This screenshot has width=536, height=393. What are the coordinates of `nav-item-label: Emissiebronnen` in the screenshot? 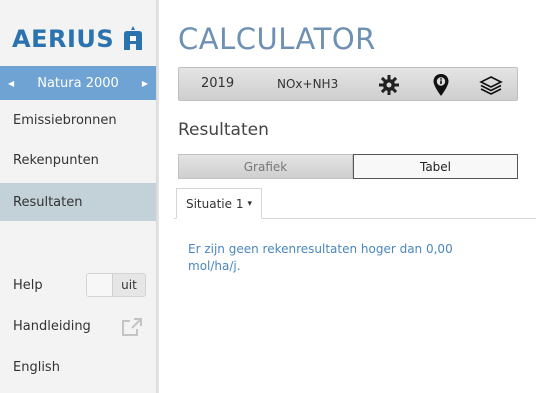 It's located at (65, 120).